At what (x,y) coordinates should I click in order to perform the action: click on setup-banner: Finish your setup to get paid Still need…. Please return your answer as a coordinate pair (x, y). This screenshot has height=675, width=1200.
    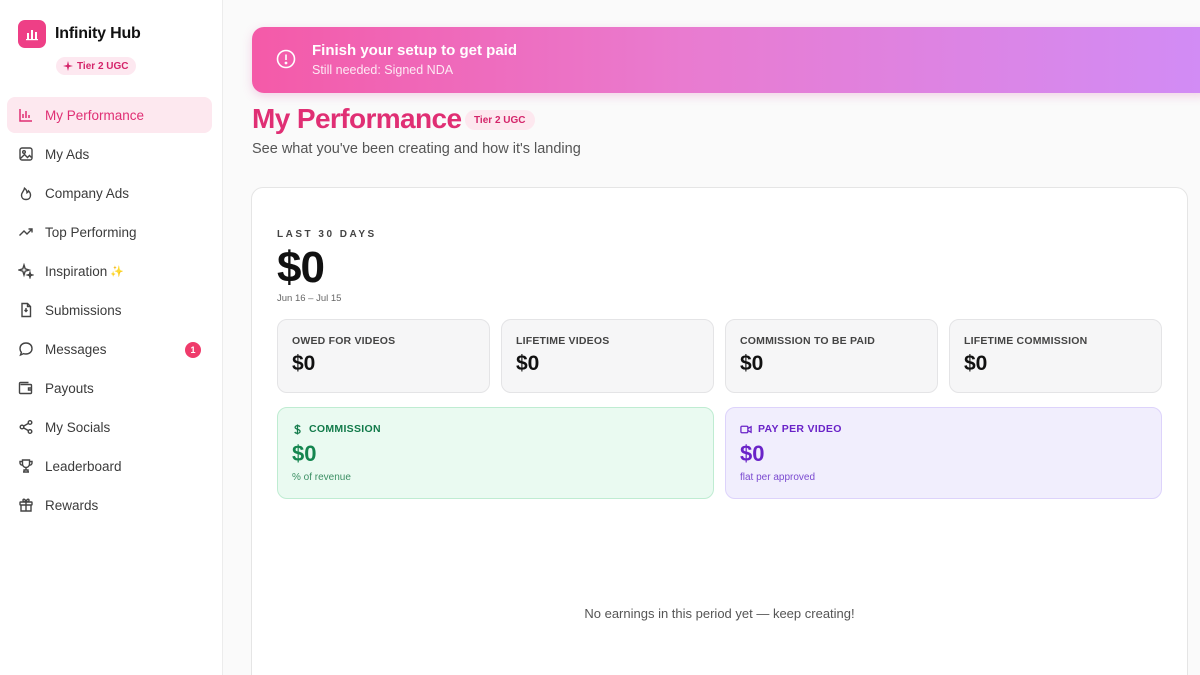
    Looking at the image, I should click on (726, 60).